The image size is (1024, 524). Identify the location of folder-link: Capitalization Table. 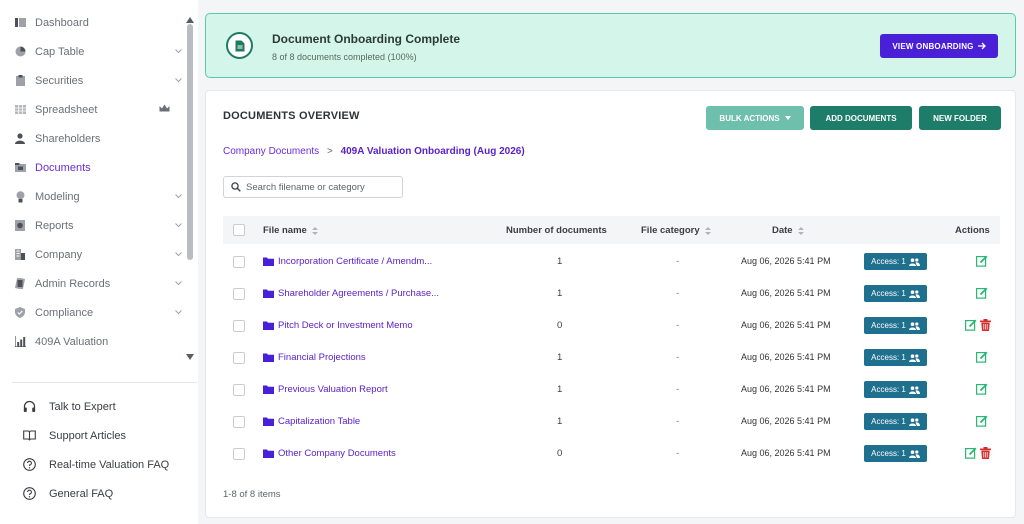
(311, 421).